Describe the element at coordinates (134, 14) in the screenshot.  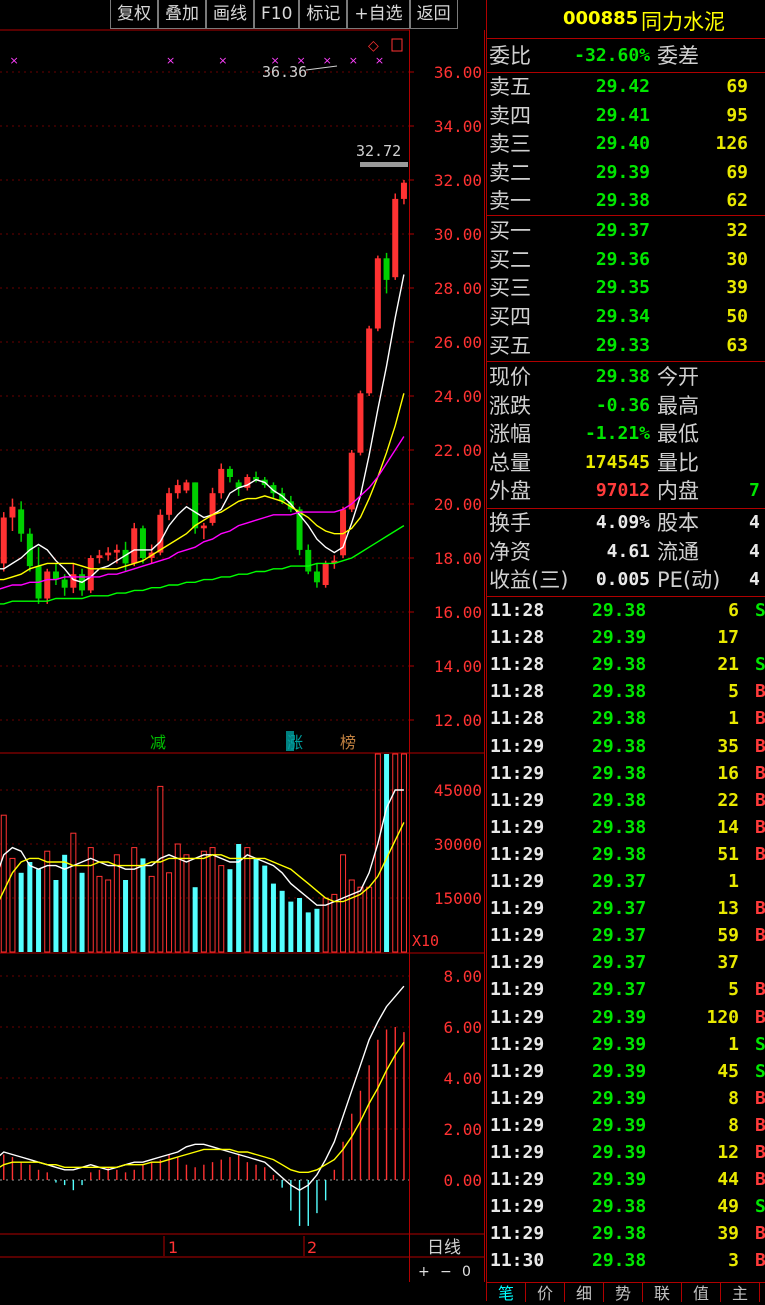
I see `fuquan-button: 复权` at that location.